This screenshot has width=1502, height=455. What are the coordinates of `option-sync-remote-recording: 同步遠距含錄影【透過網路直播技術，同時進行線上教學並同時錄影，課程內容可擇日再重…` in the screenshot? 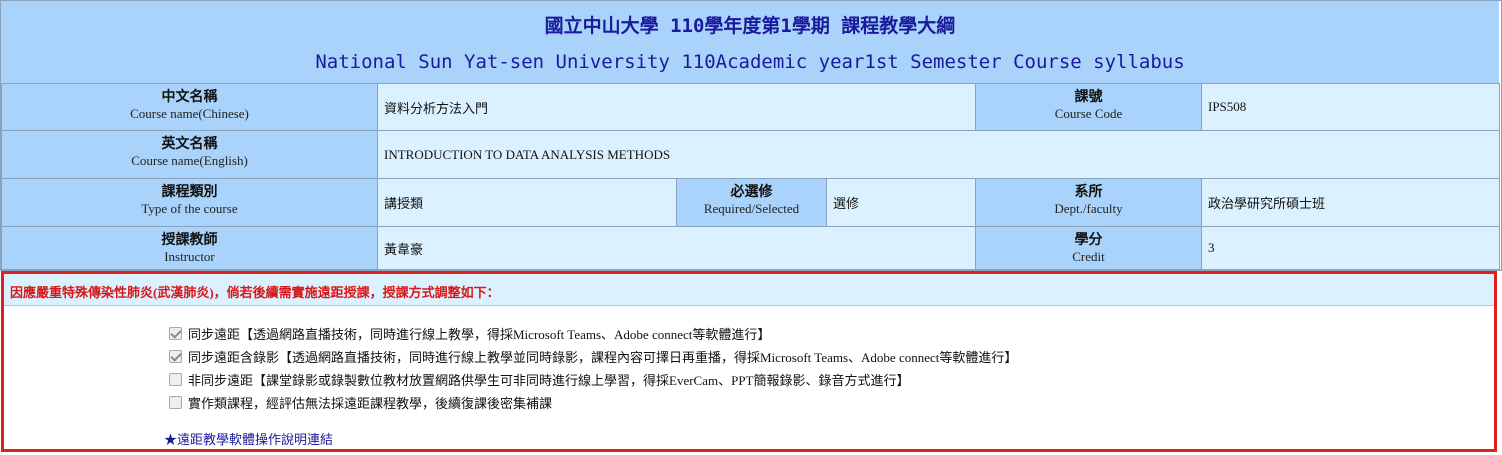 It's located at (593, 356).